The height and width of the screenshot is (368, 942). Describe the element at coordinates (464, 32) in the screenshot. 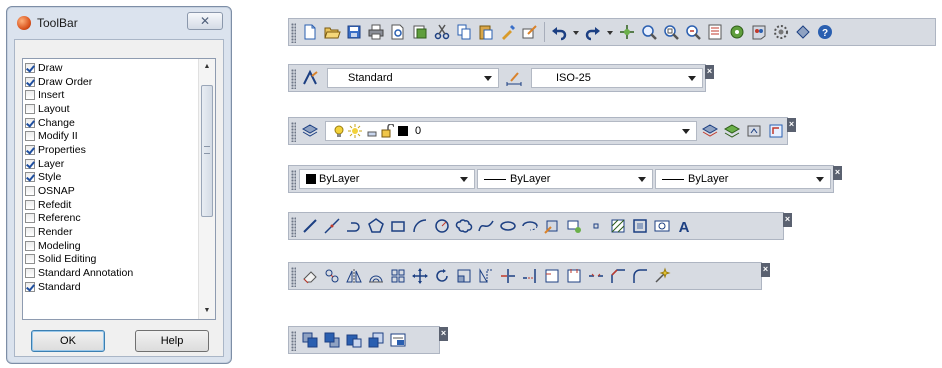

I see `copy-icon` at that location.